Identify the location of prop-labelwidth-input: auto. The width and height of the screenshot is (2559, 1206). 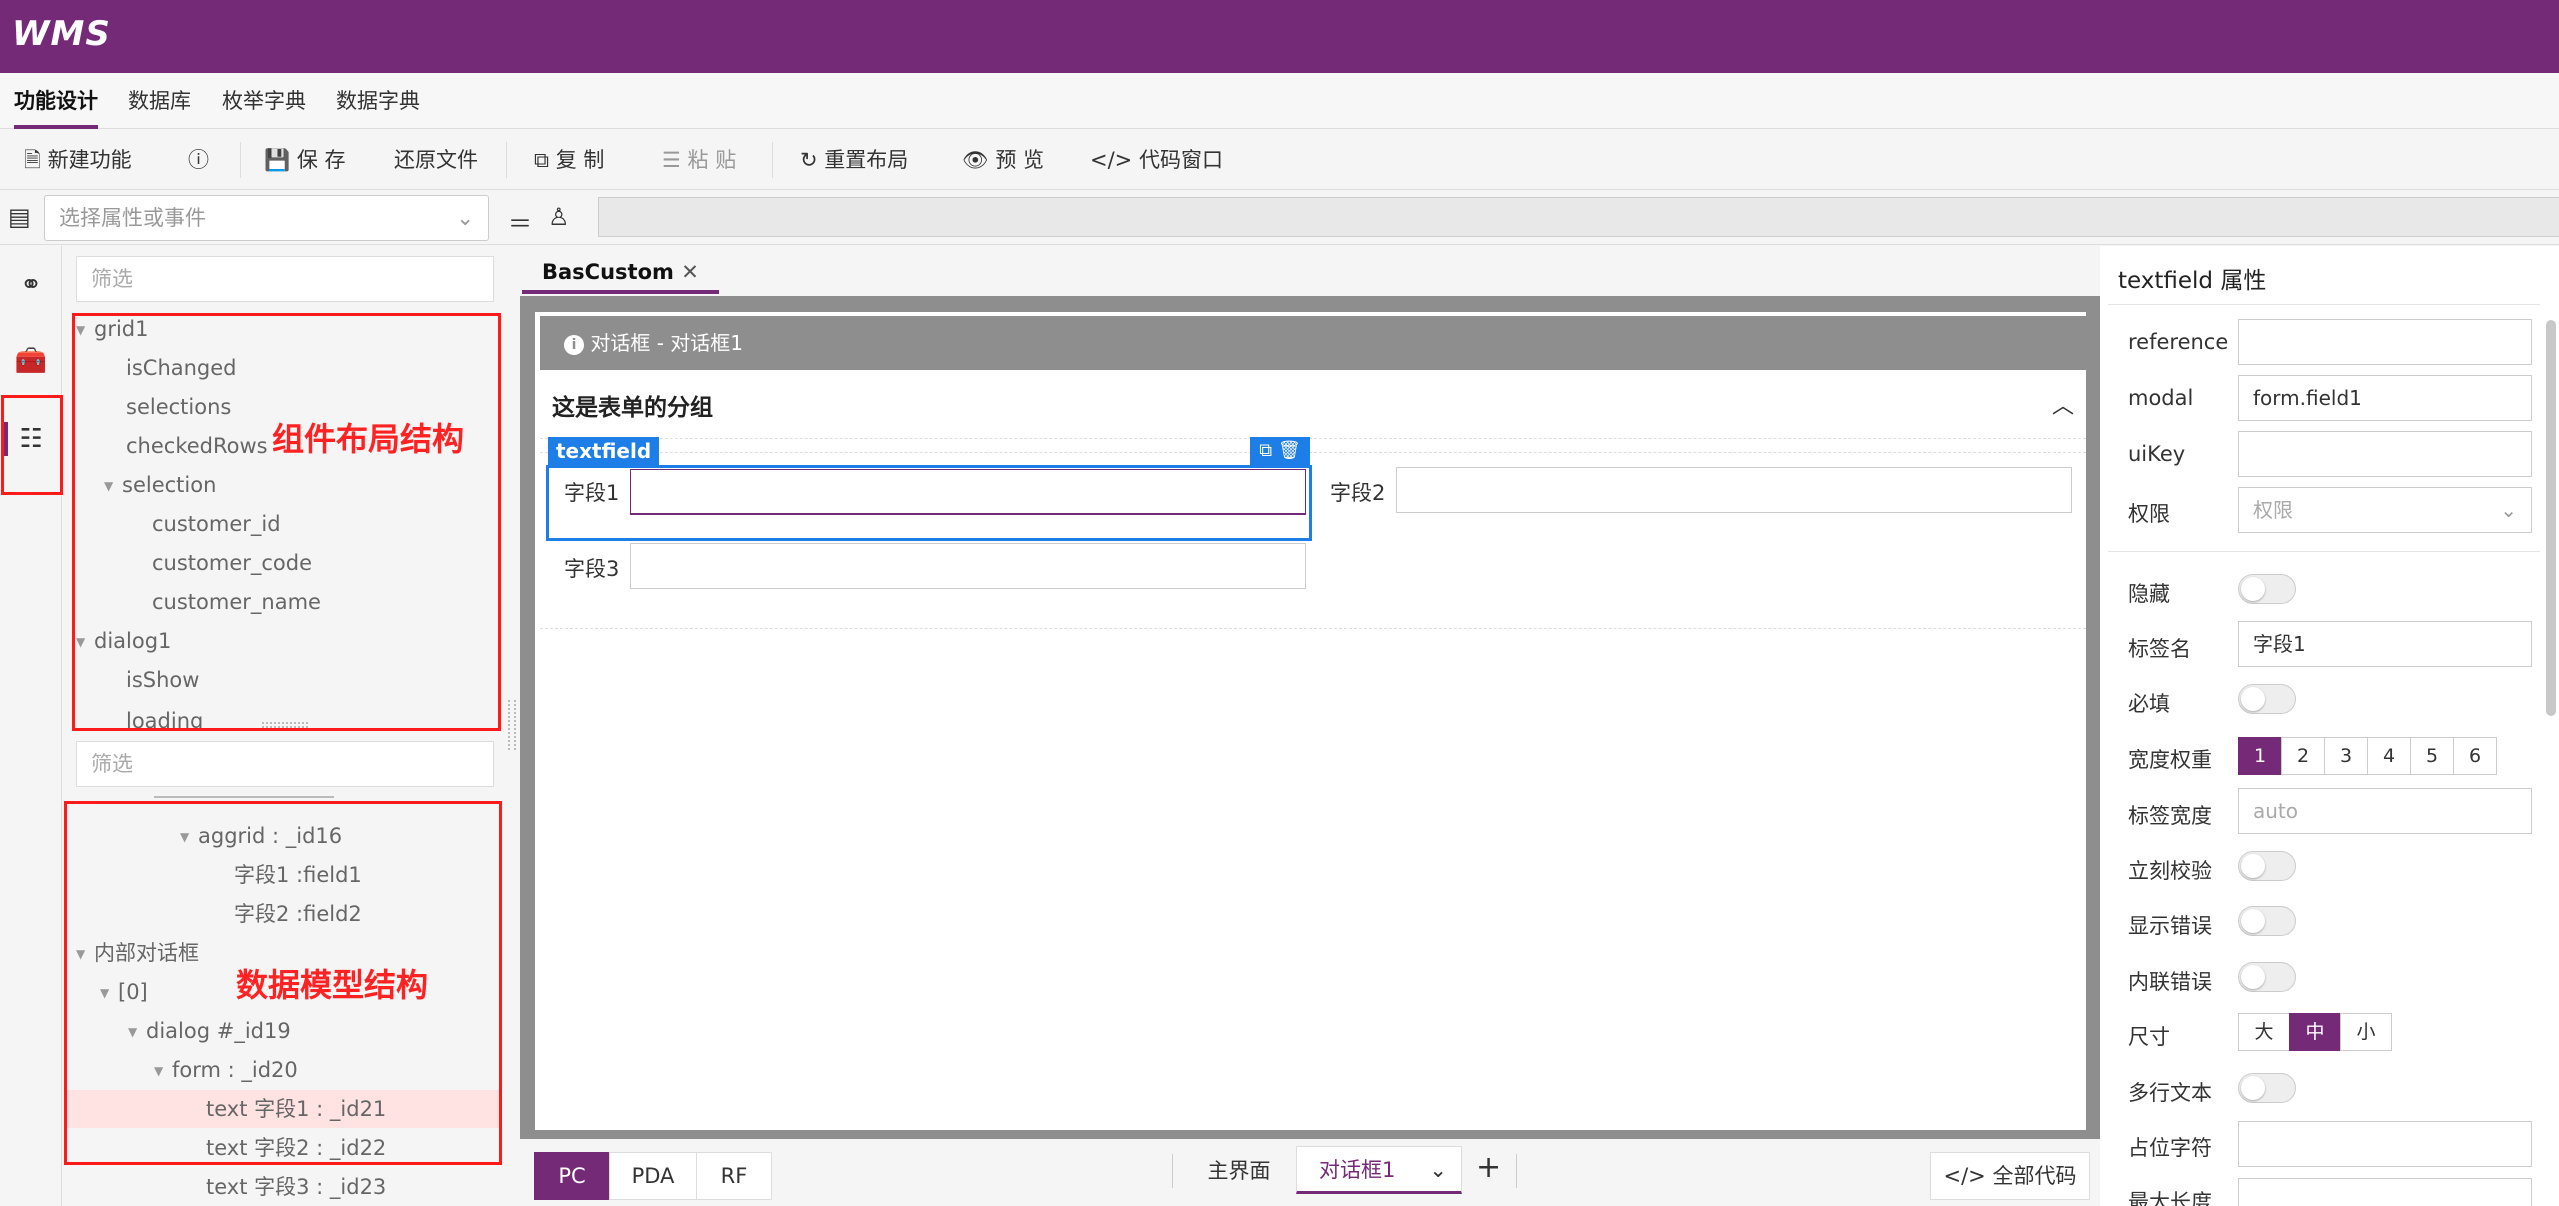
(2385, 811).